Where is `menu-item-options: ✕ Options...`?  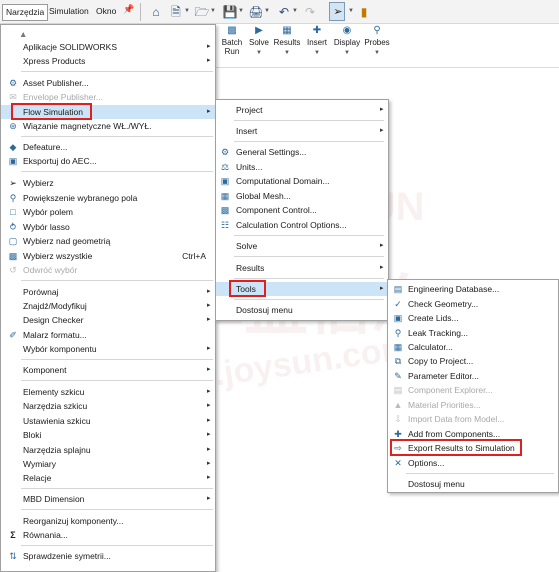
menu-item-options: ✕ Options... is located at coordinates (473, 463).